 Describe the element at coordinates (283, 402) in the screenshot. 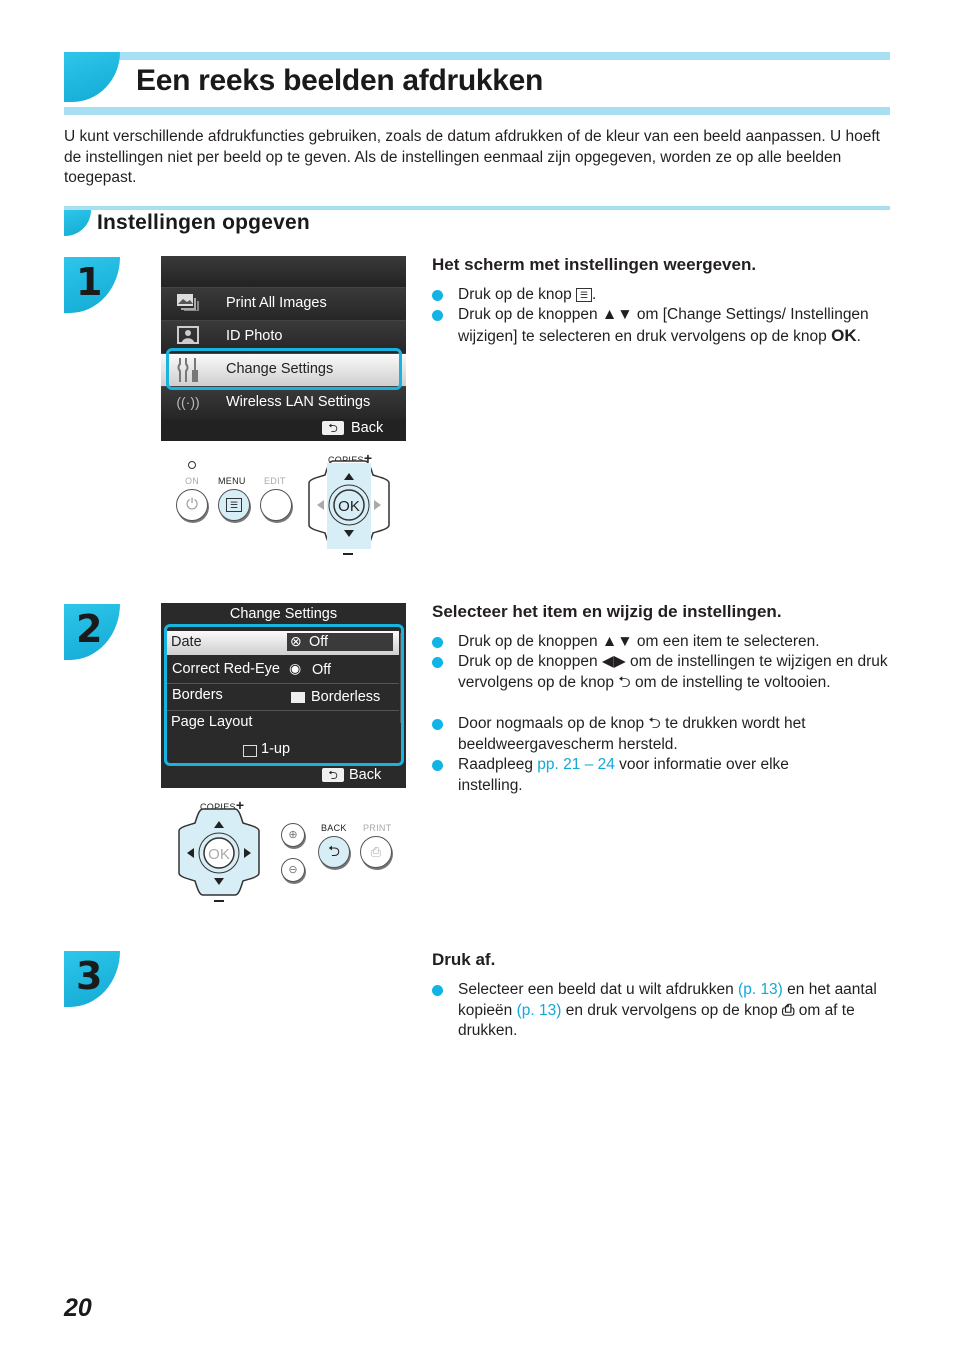

I see `menu-item-wireless: ((·)) Wireless LAN Settings` at that location.